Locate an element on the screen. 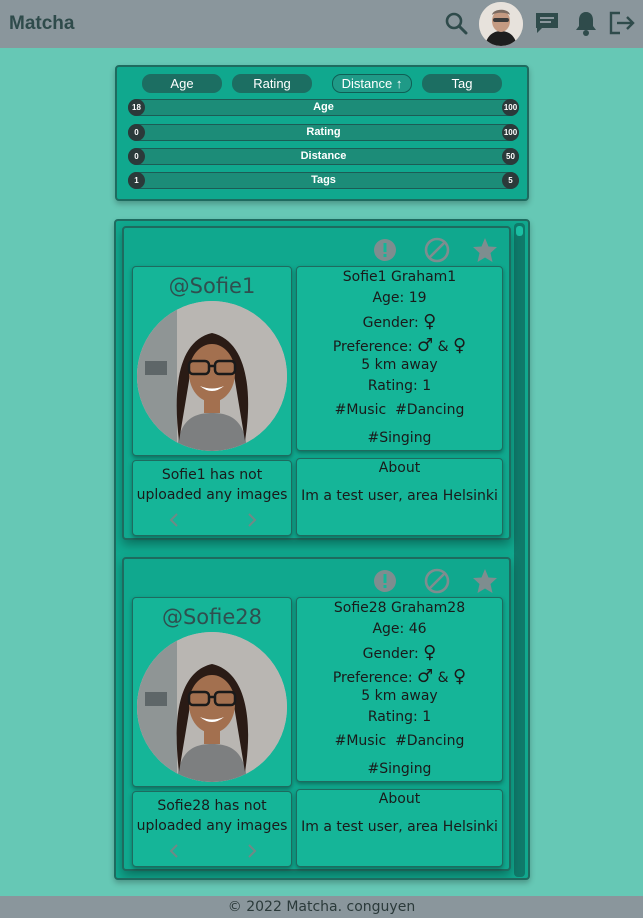 The height and width of the screenshot is (918, 643). sort-age-button: Age is located at coordinates (182, 83).